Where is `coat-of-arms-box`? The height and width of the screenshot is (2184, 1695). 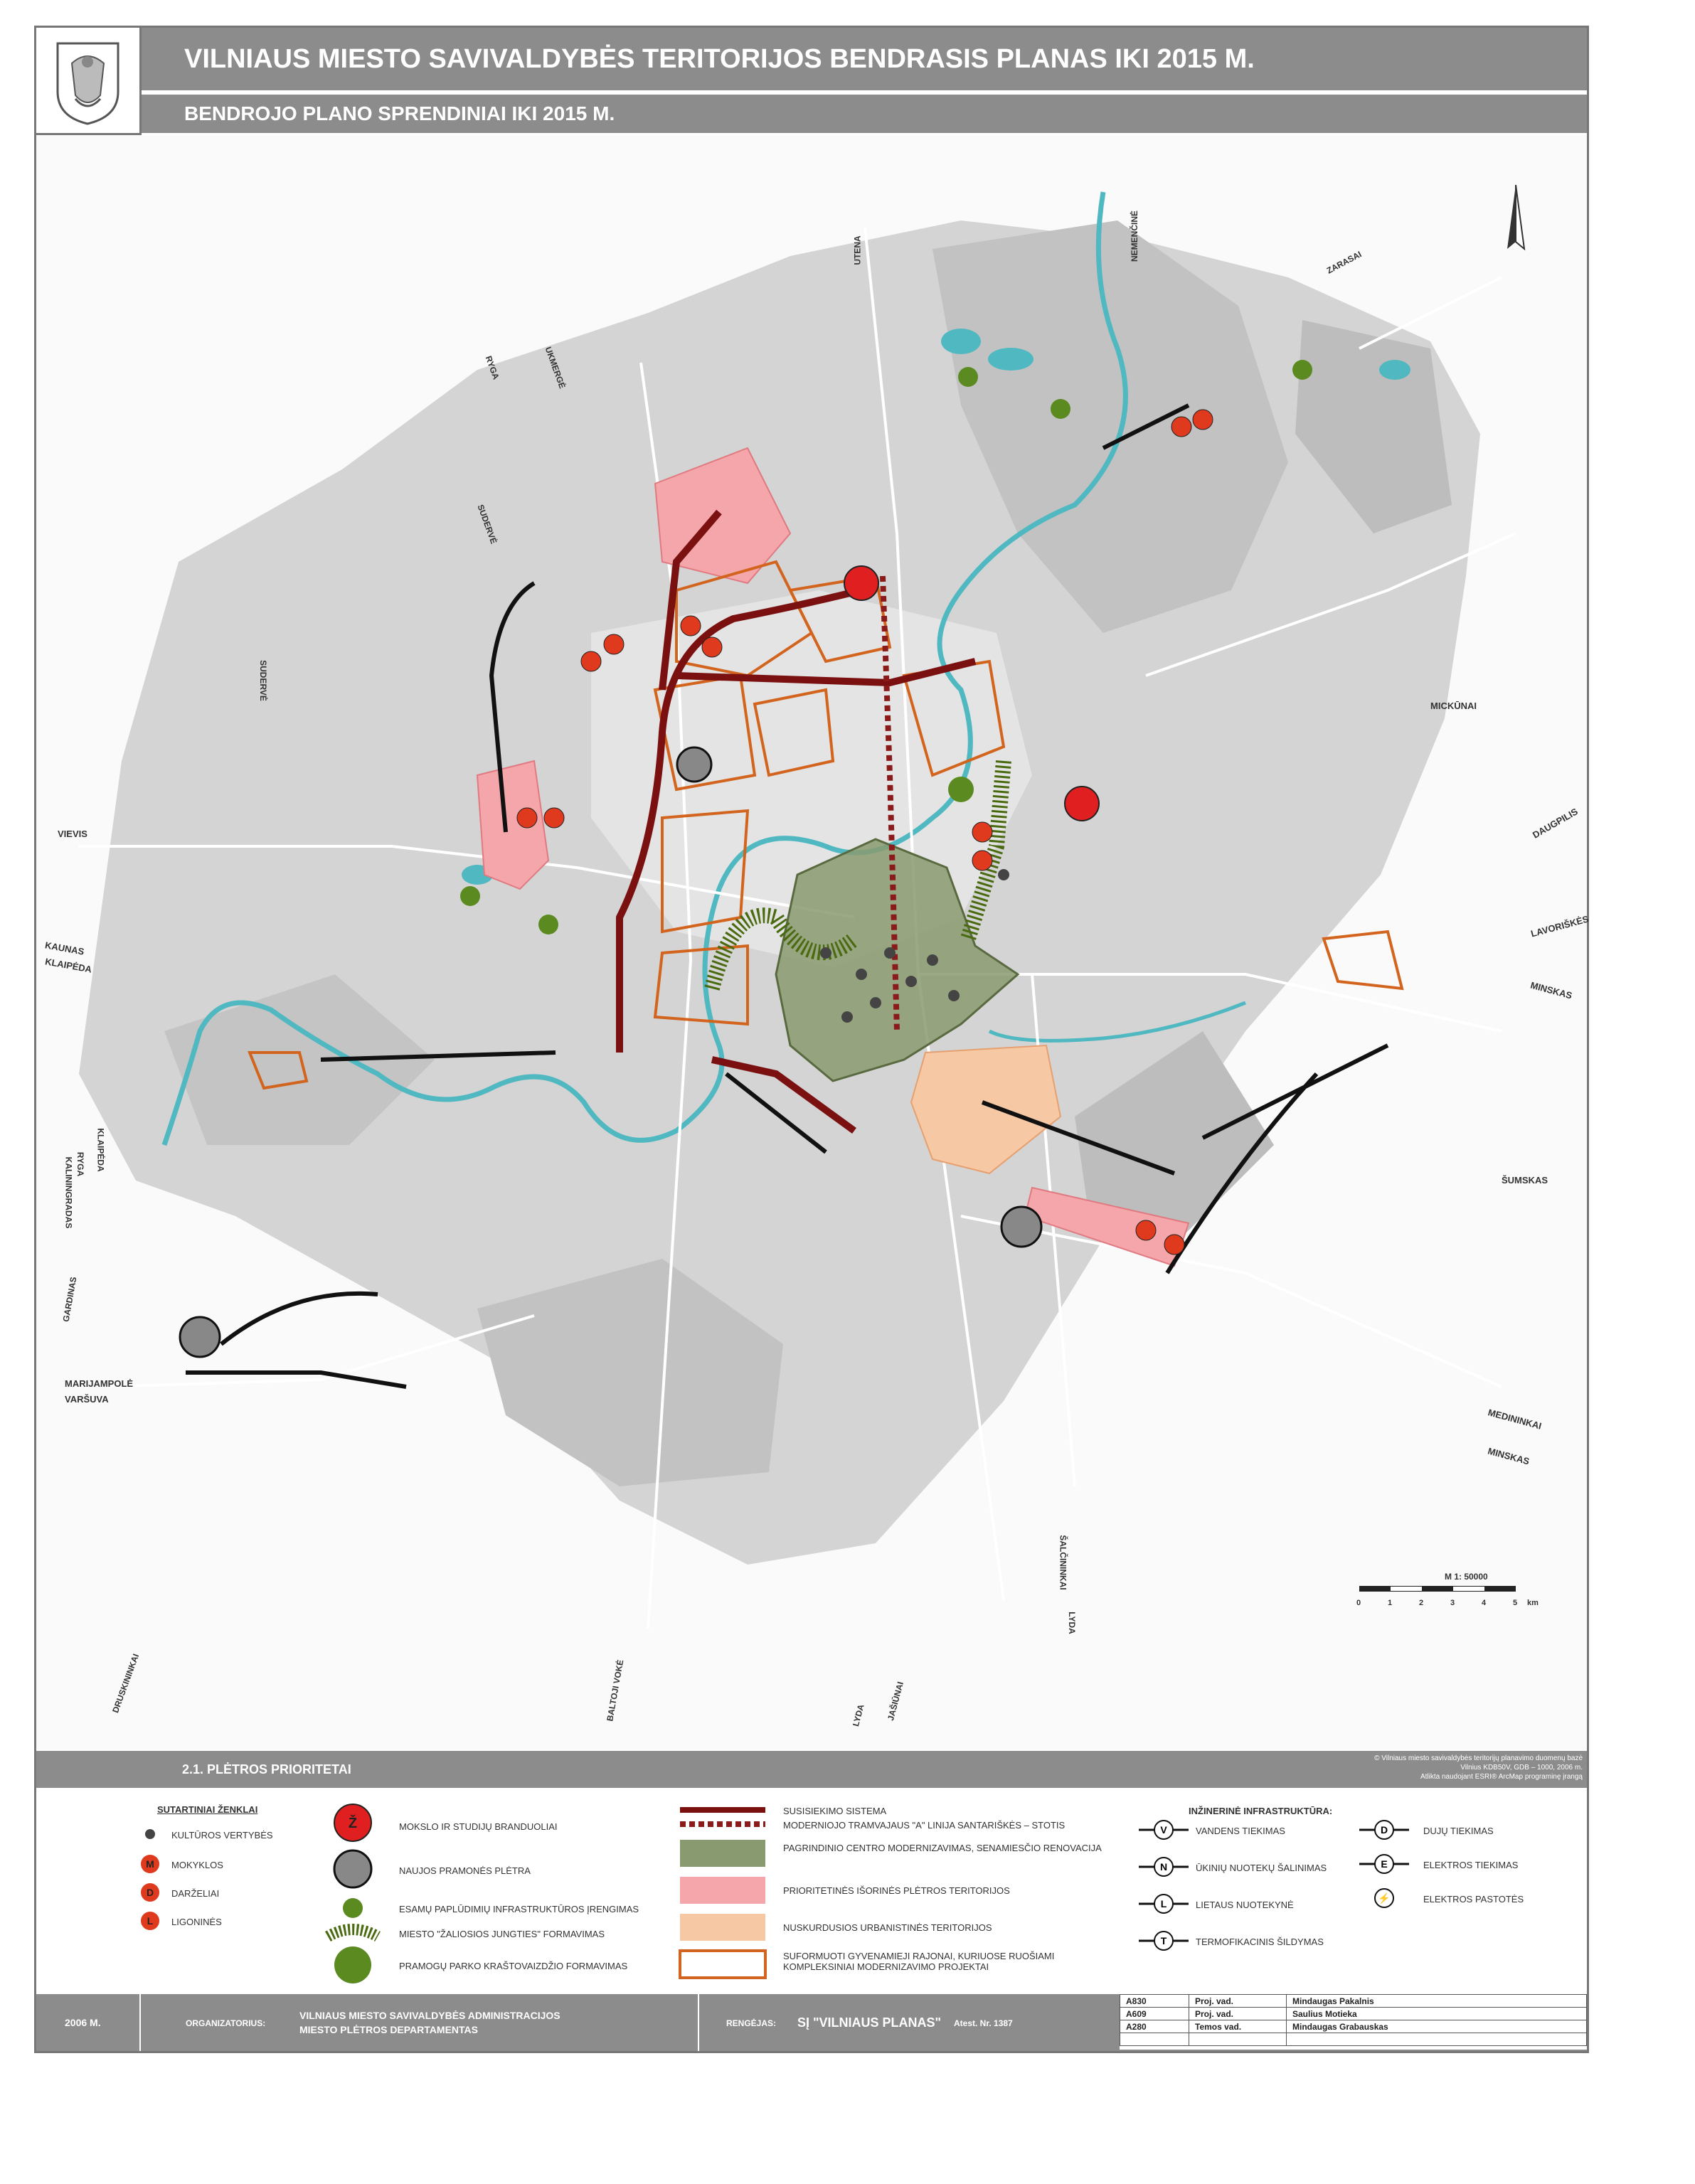 coat-of-arms-box is located at coordinates (89, 81).